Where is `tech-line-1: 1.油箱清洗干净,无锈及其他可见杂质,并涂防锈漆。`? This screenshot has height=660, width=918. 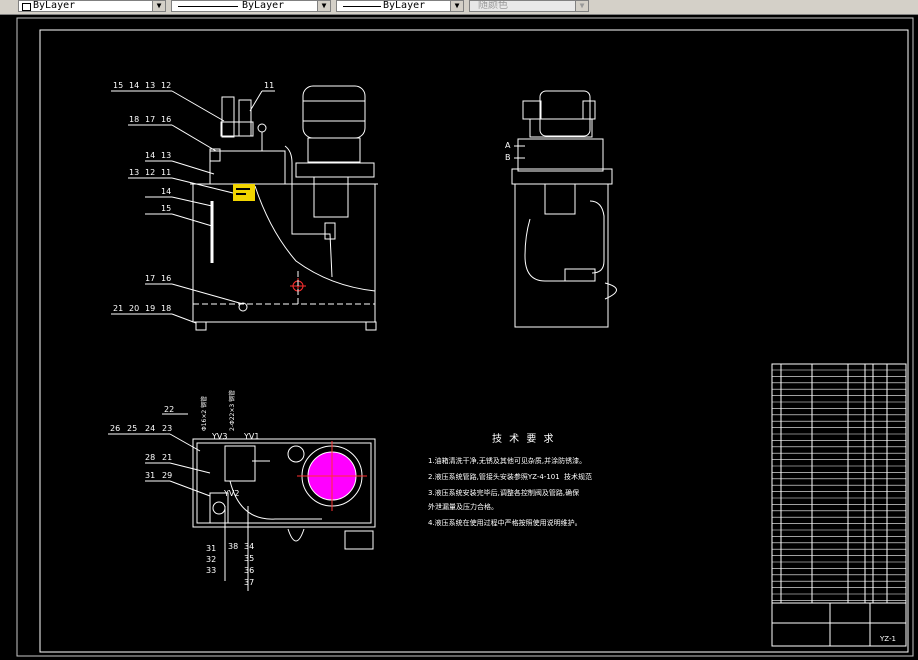
tech-line-1: 1.油箱清洗干净,无锈及其他可见杂质,并涂防锈漆。 is located at coordinates (507, 460).